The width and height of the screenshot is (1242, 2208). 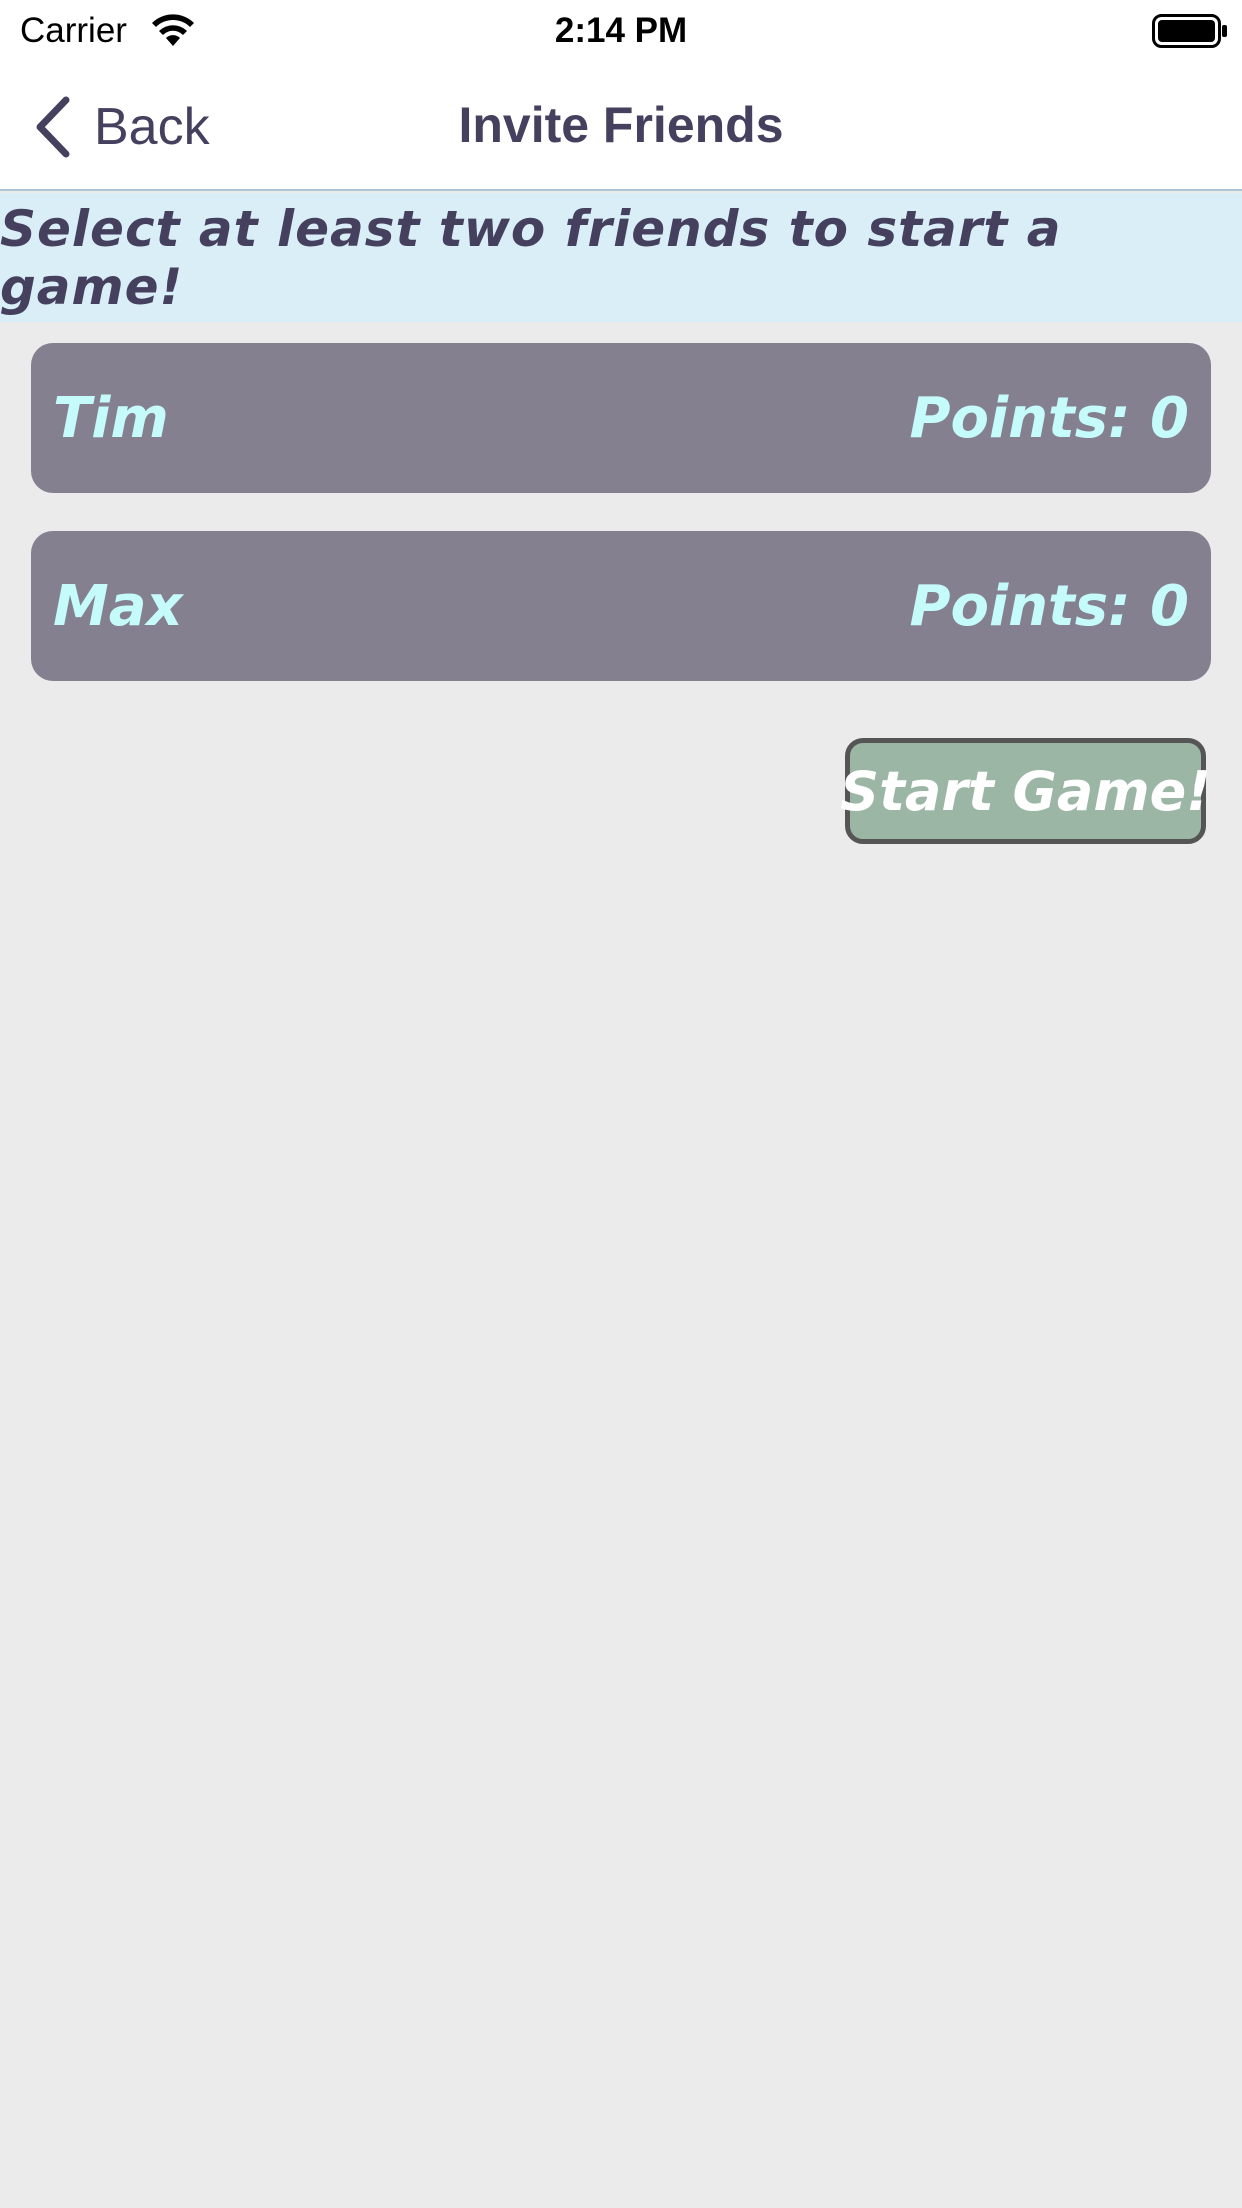 What do you see at coordinates (53, 127) in the screenshot?
I see `chevron-left-icon` at bounding box center [53, 127].